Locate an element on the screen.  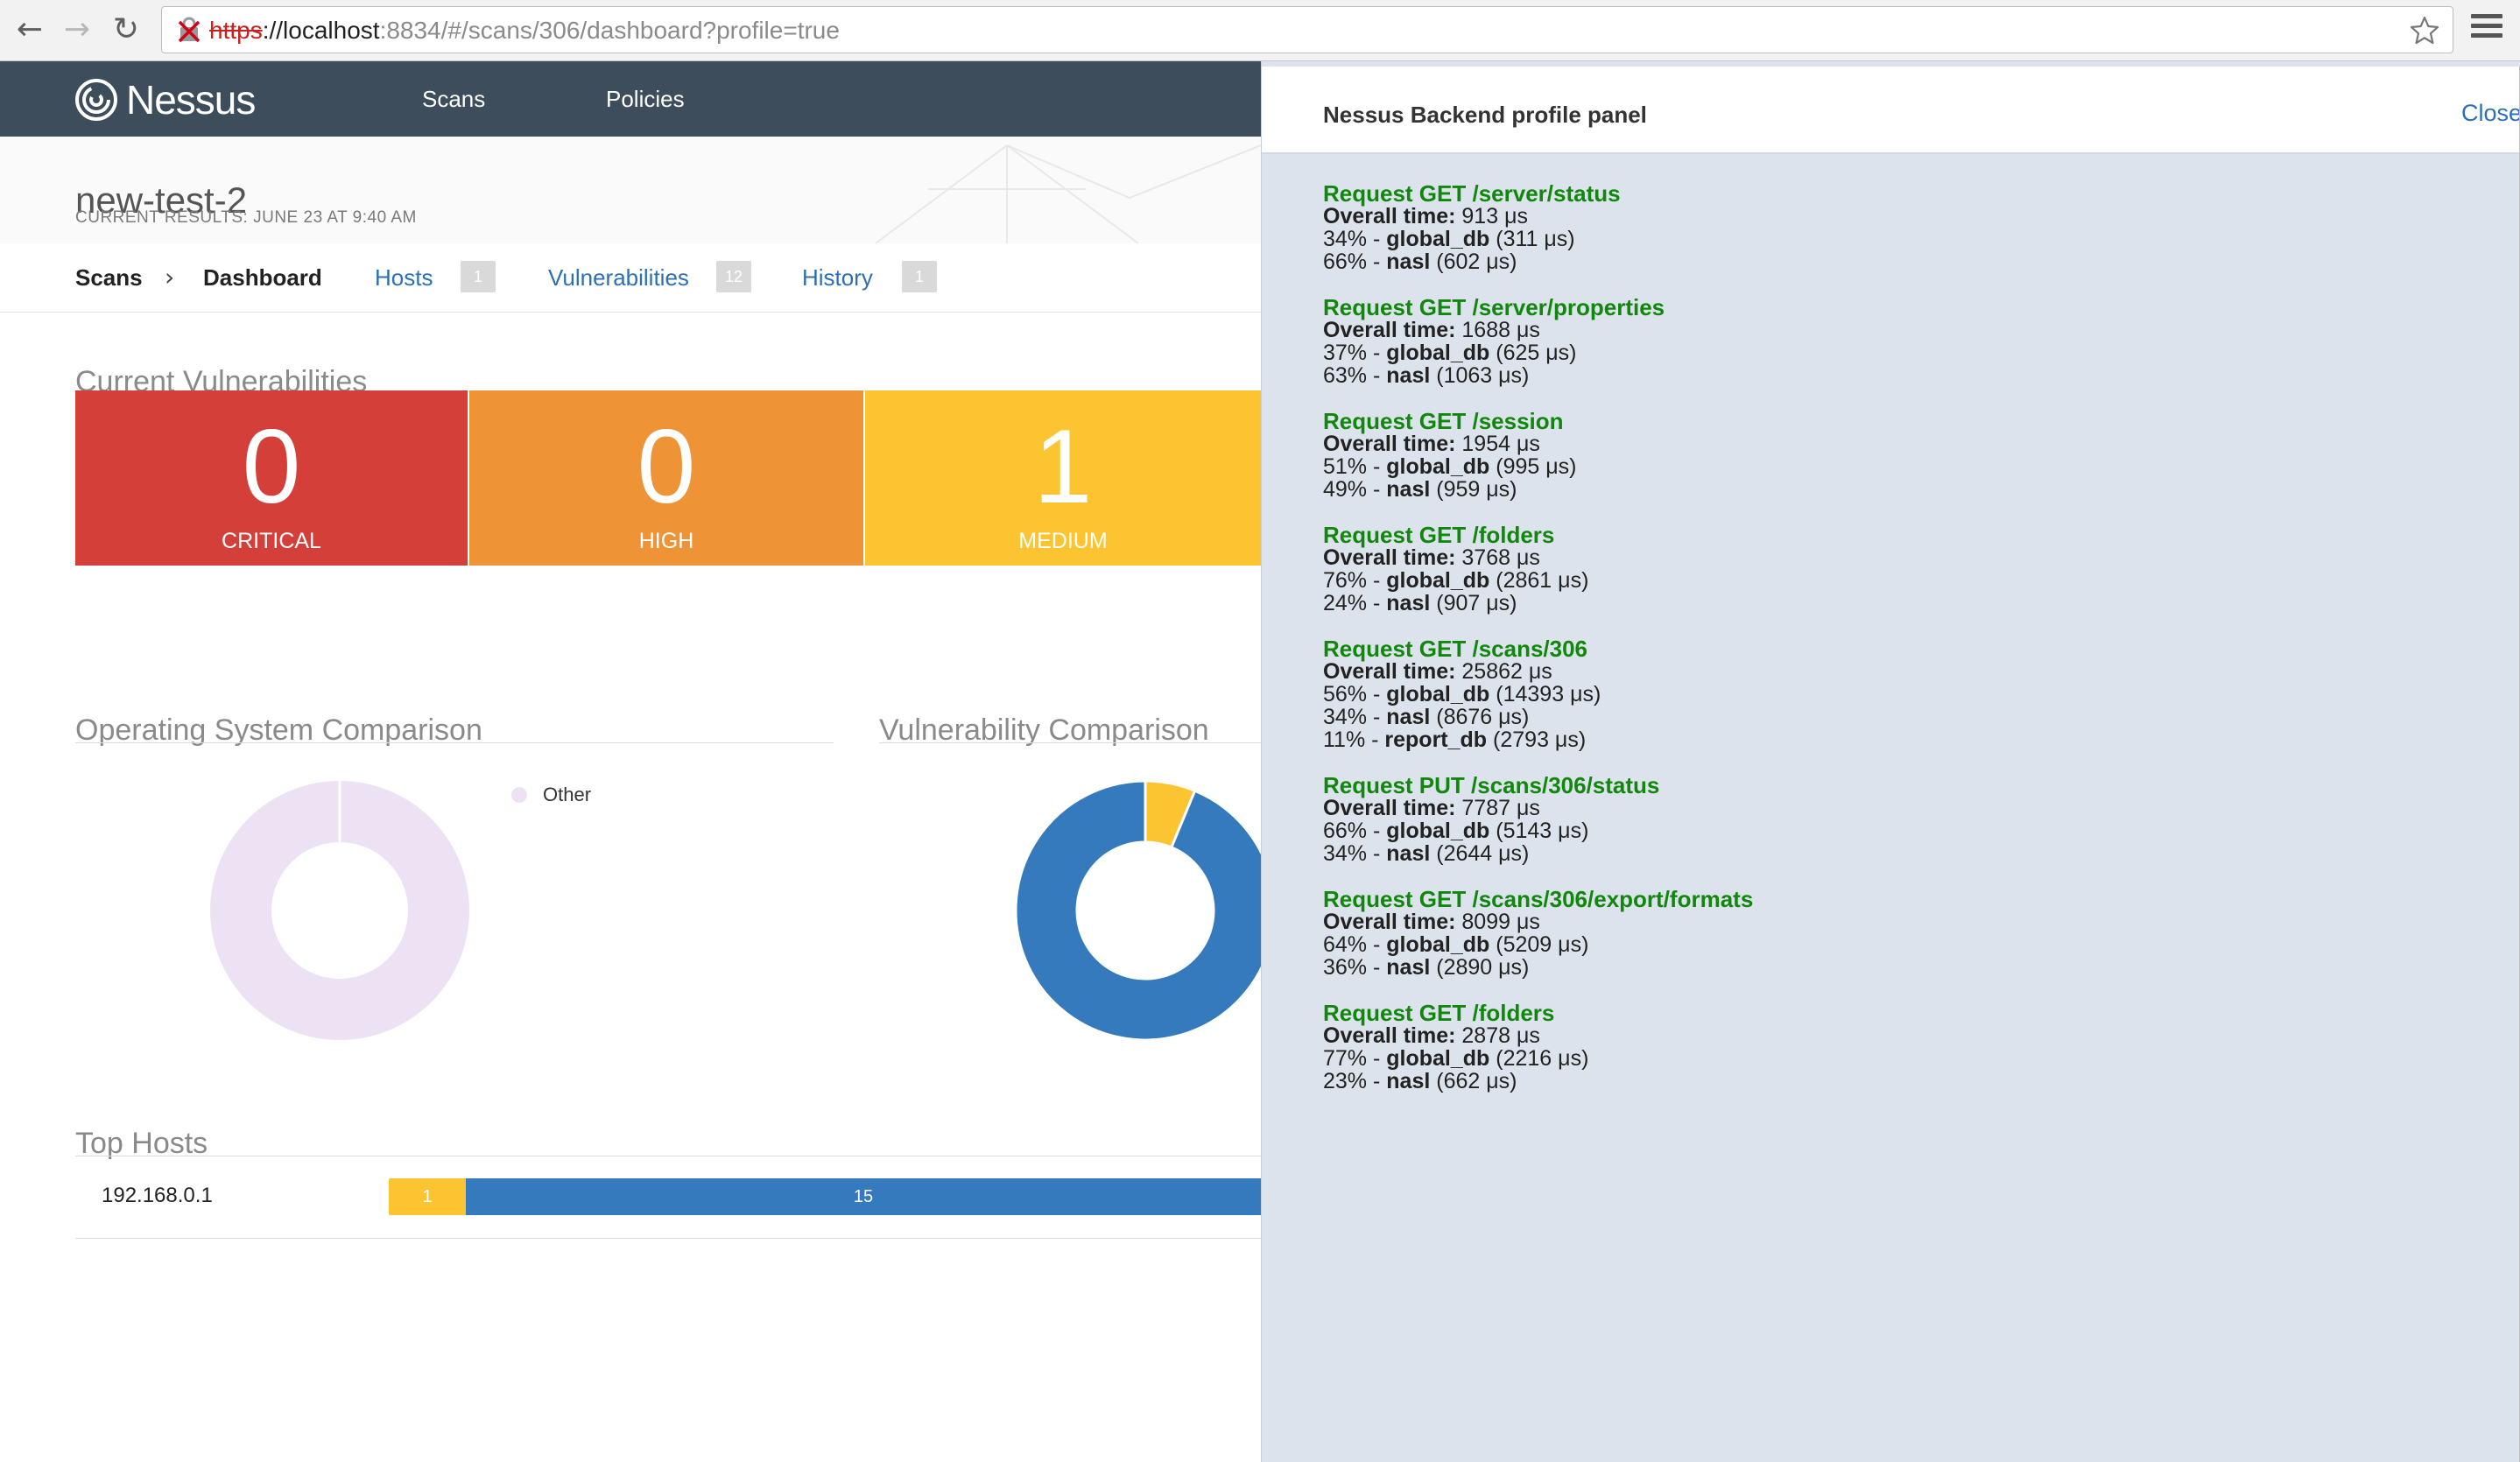
forward-arrow-icon: → is located at coordinates (77, 30).